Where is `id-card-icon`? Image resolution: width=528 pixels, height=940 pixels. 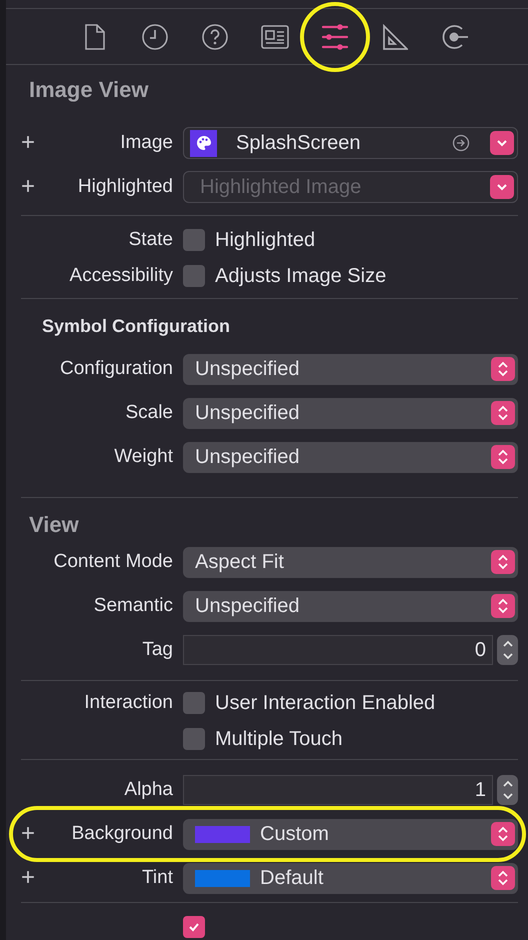 id-card-icon is located at coordinates (275, 36).